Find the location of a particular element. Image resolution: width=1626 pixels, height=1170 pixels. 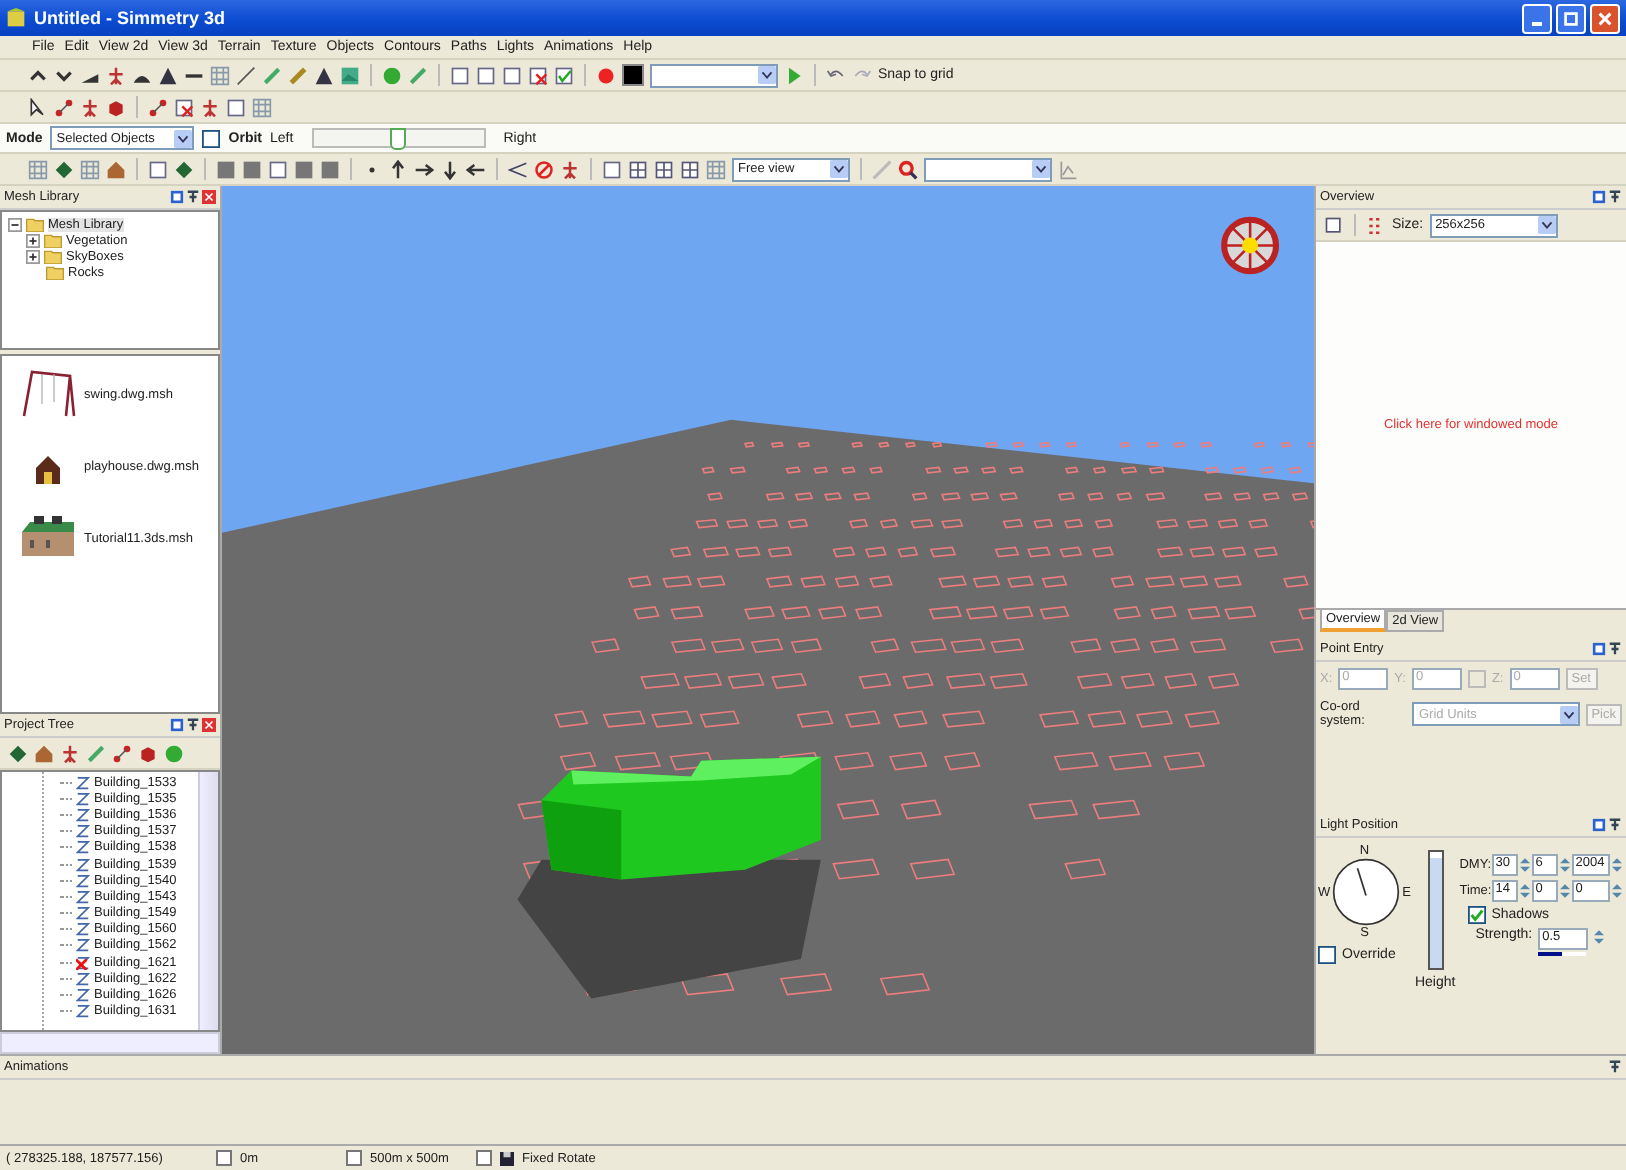

app-icon is located at coordinates (16, 18).